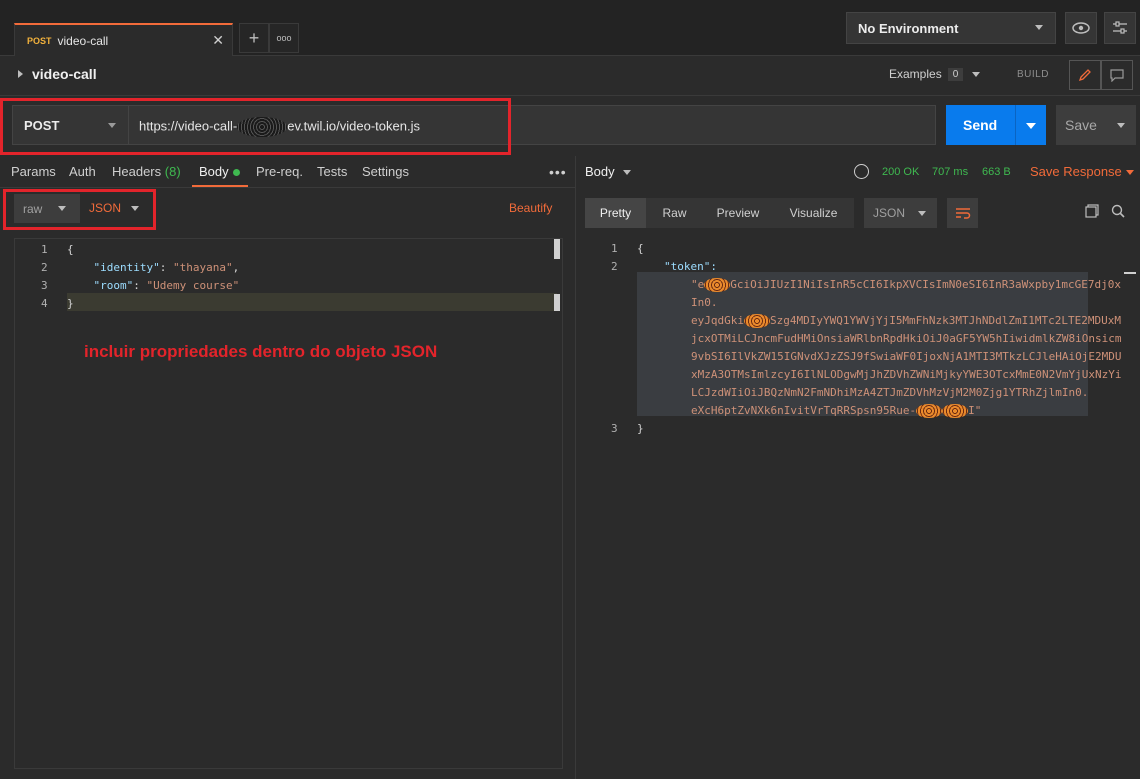 The image size is (1140, 779). I want to click on copy-icon, so click(1092, 211).